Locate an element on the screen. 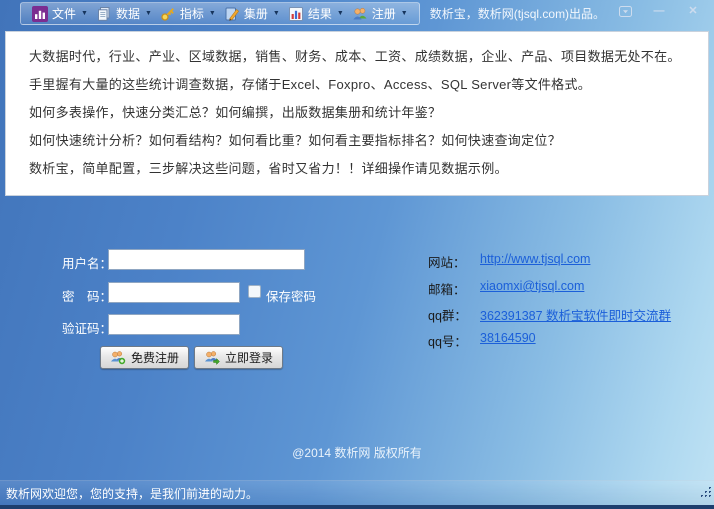  close-button: ✕ is located at coordinates (693, 11).